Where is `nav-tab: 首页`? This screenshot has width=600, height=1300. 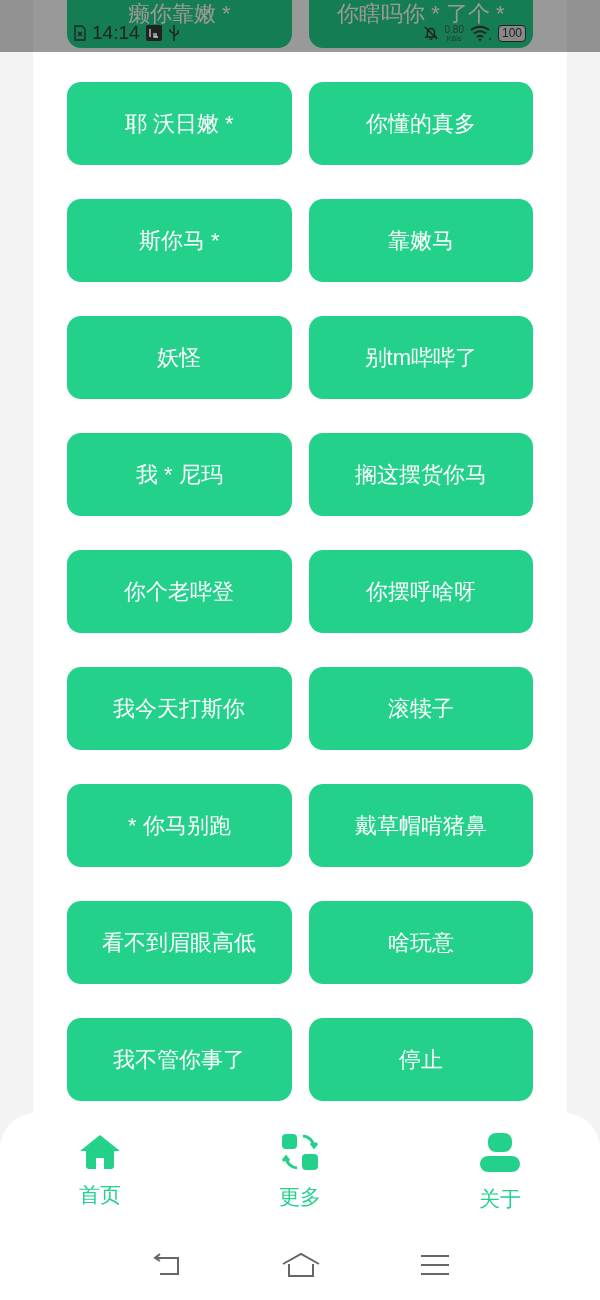
nav-tab: 首页 is located at coordinates (100, 1181).